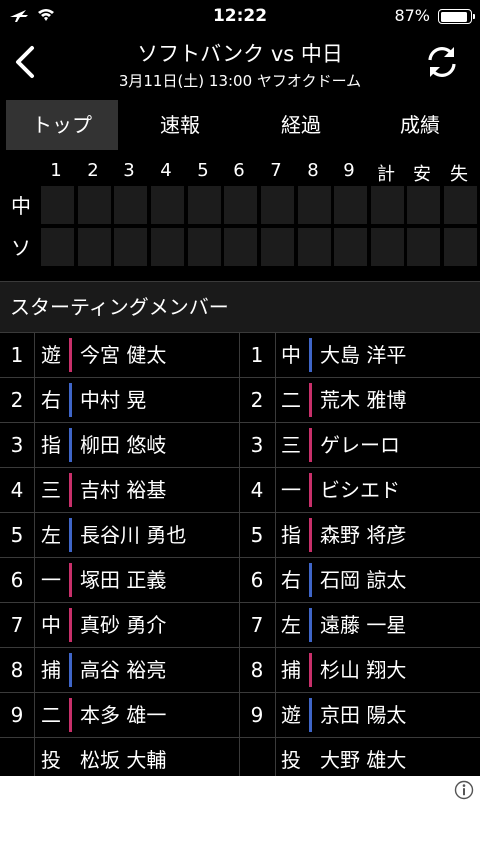  I want to click on ad-banner, so click(240, 814).